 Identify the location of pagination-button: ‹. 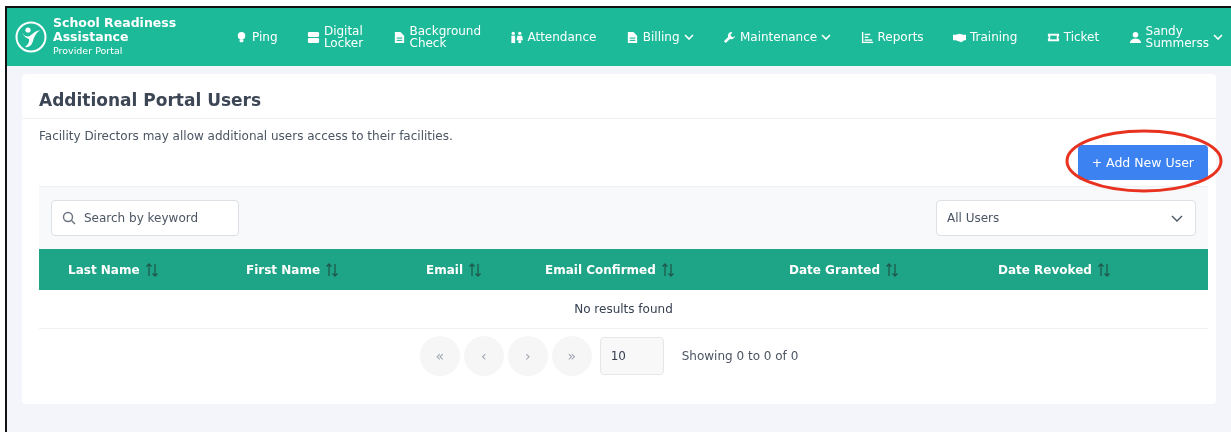
(483, 356).